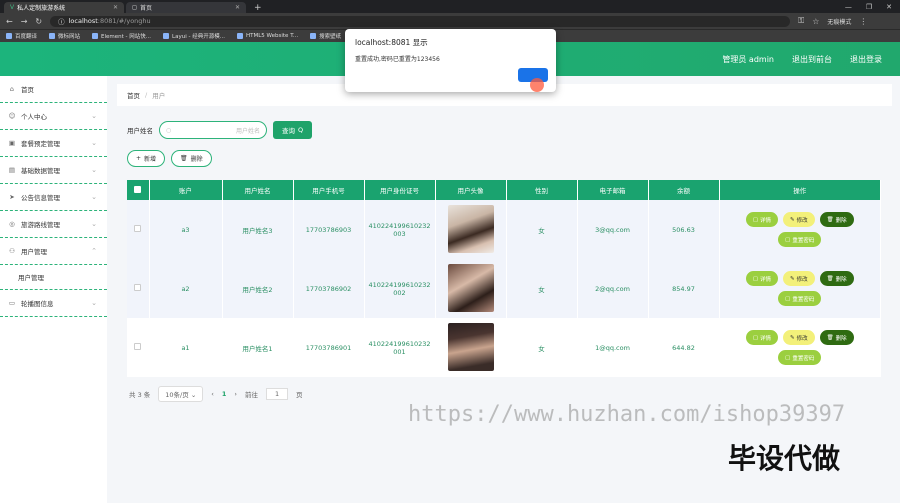 The width and height of the screenshot is (900, 503). What do you see at coordinates (216, 394) in the screenshot?
I see `pagination: 共 3 条 10条/页 ⌄ ‹ 1 › 前往 1 页` at bounding box center [216, 394].